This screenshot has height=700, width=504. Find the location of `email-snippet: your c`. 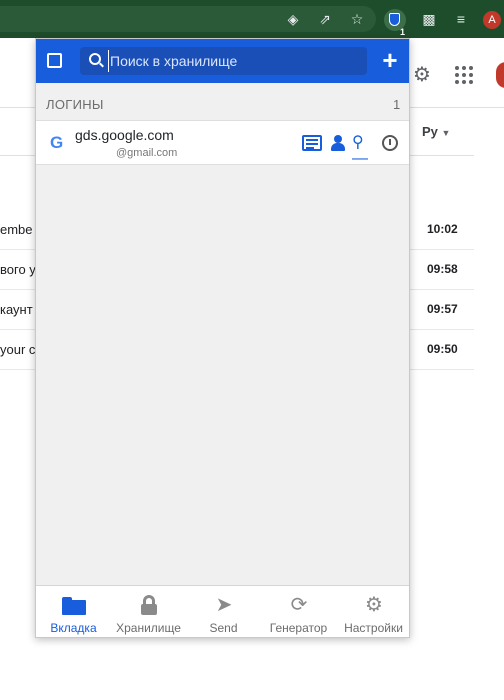

email-snippet: your c is located at coordinates (18, 349).